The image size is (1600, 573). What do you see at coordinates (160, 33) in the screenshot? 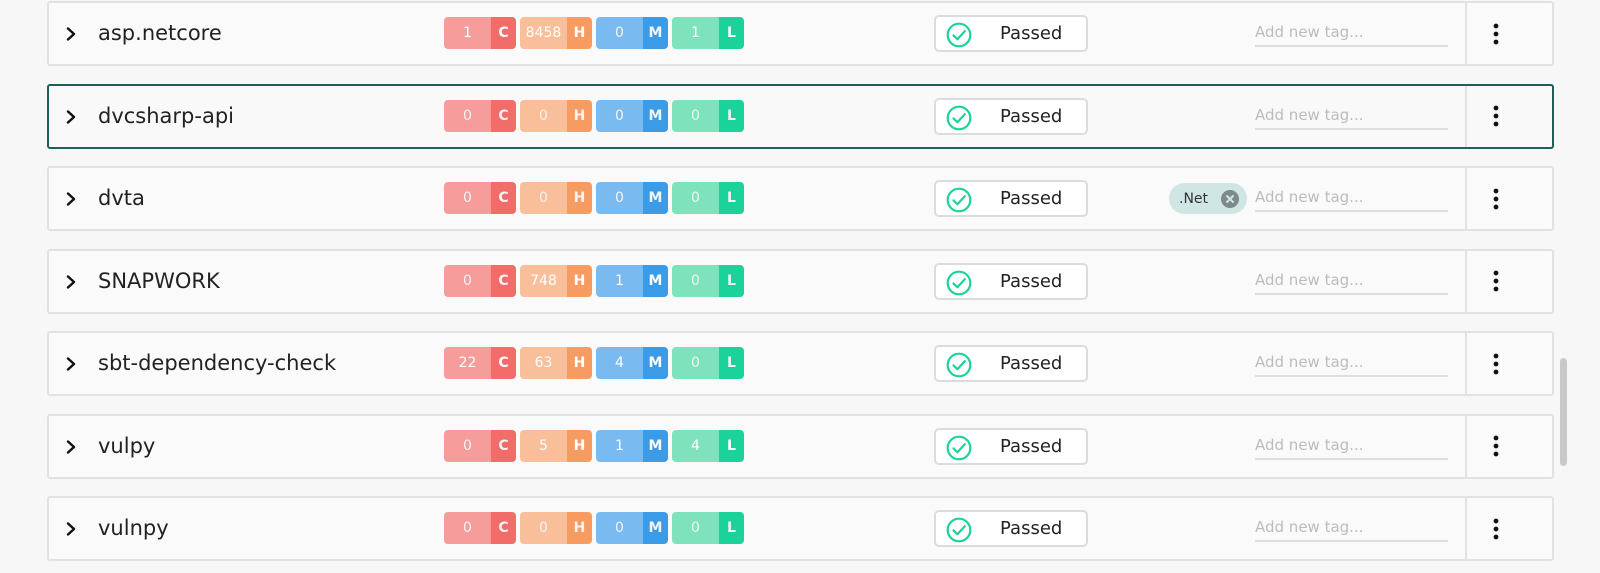
I see `project-name: asp.netcore` at bounding box center [160, 33].